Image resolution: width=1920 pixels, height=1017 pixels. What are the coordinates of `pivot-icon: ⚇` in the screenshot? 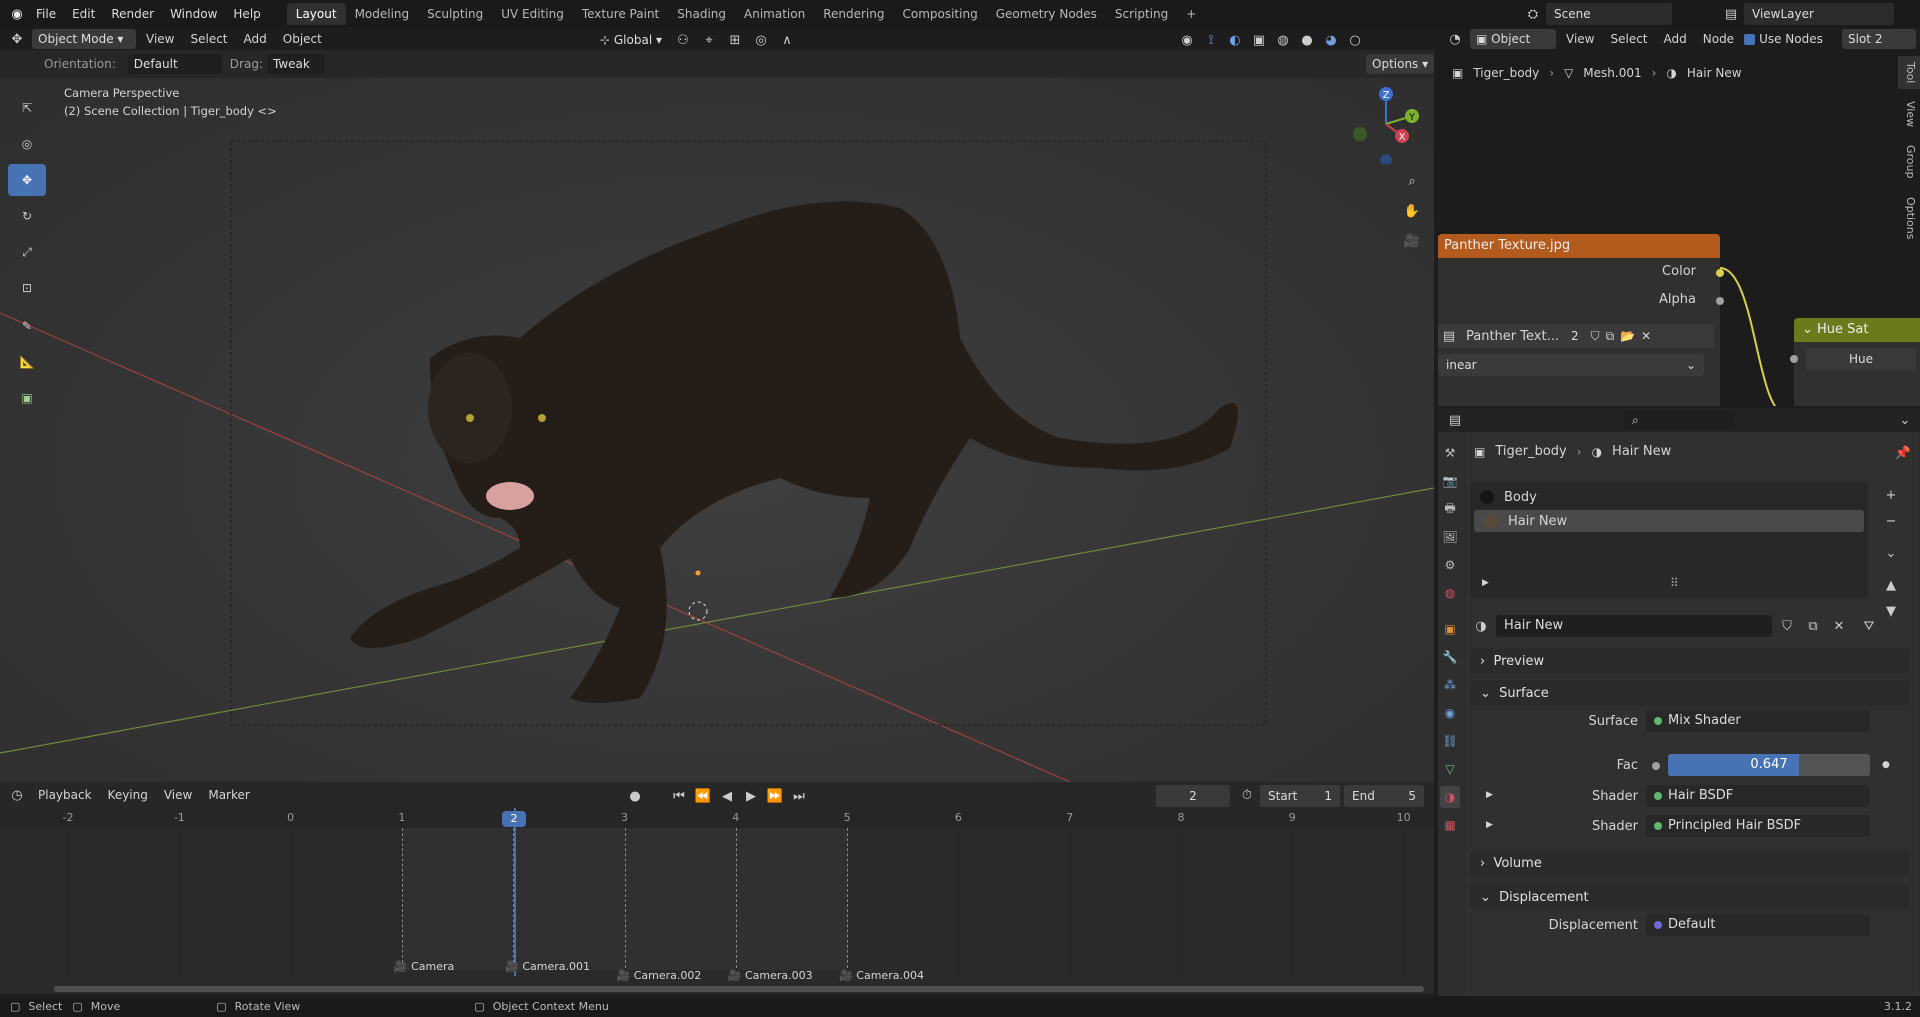 It's located at (683, 40).